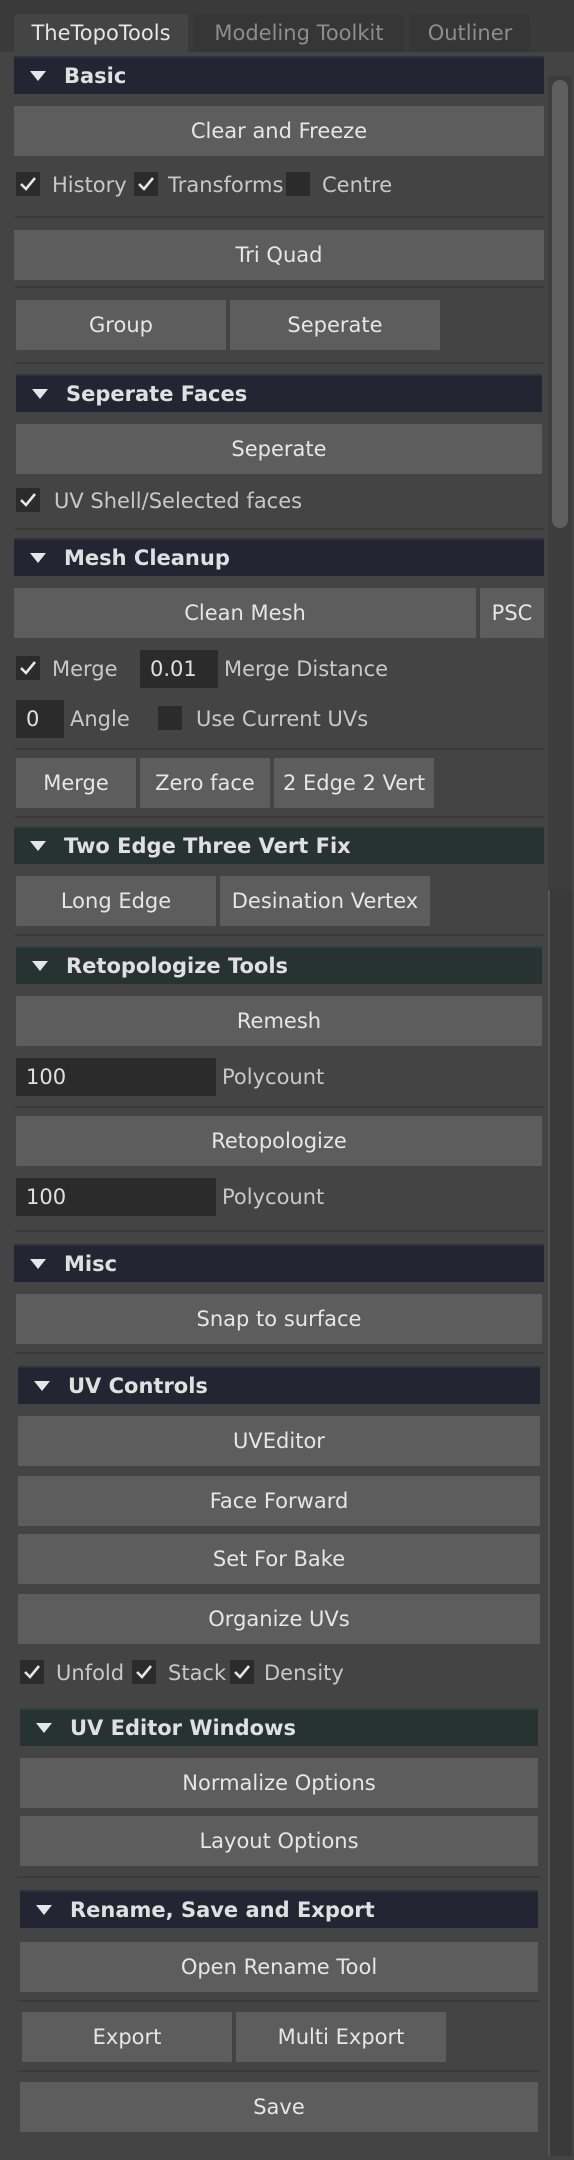 The height and width of the screenshot is (2160, 574). I want to click on remesh-button: Remesh, so click(279, 1021).